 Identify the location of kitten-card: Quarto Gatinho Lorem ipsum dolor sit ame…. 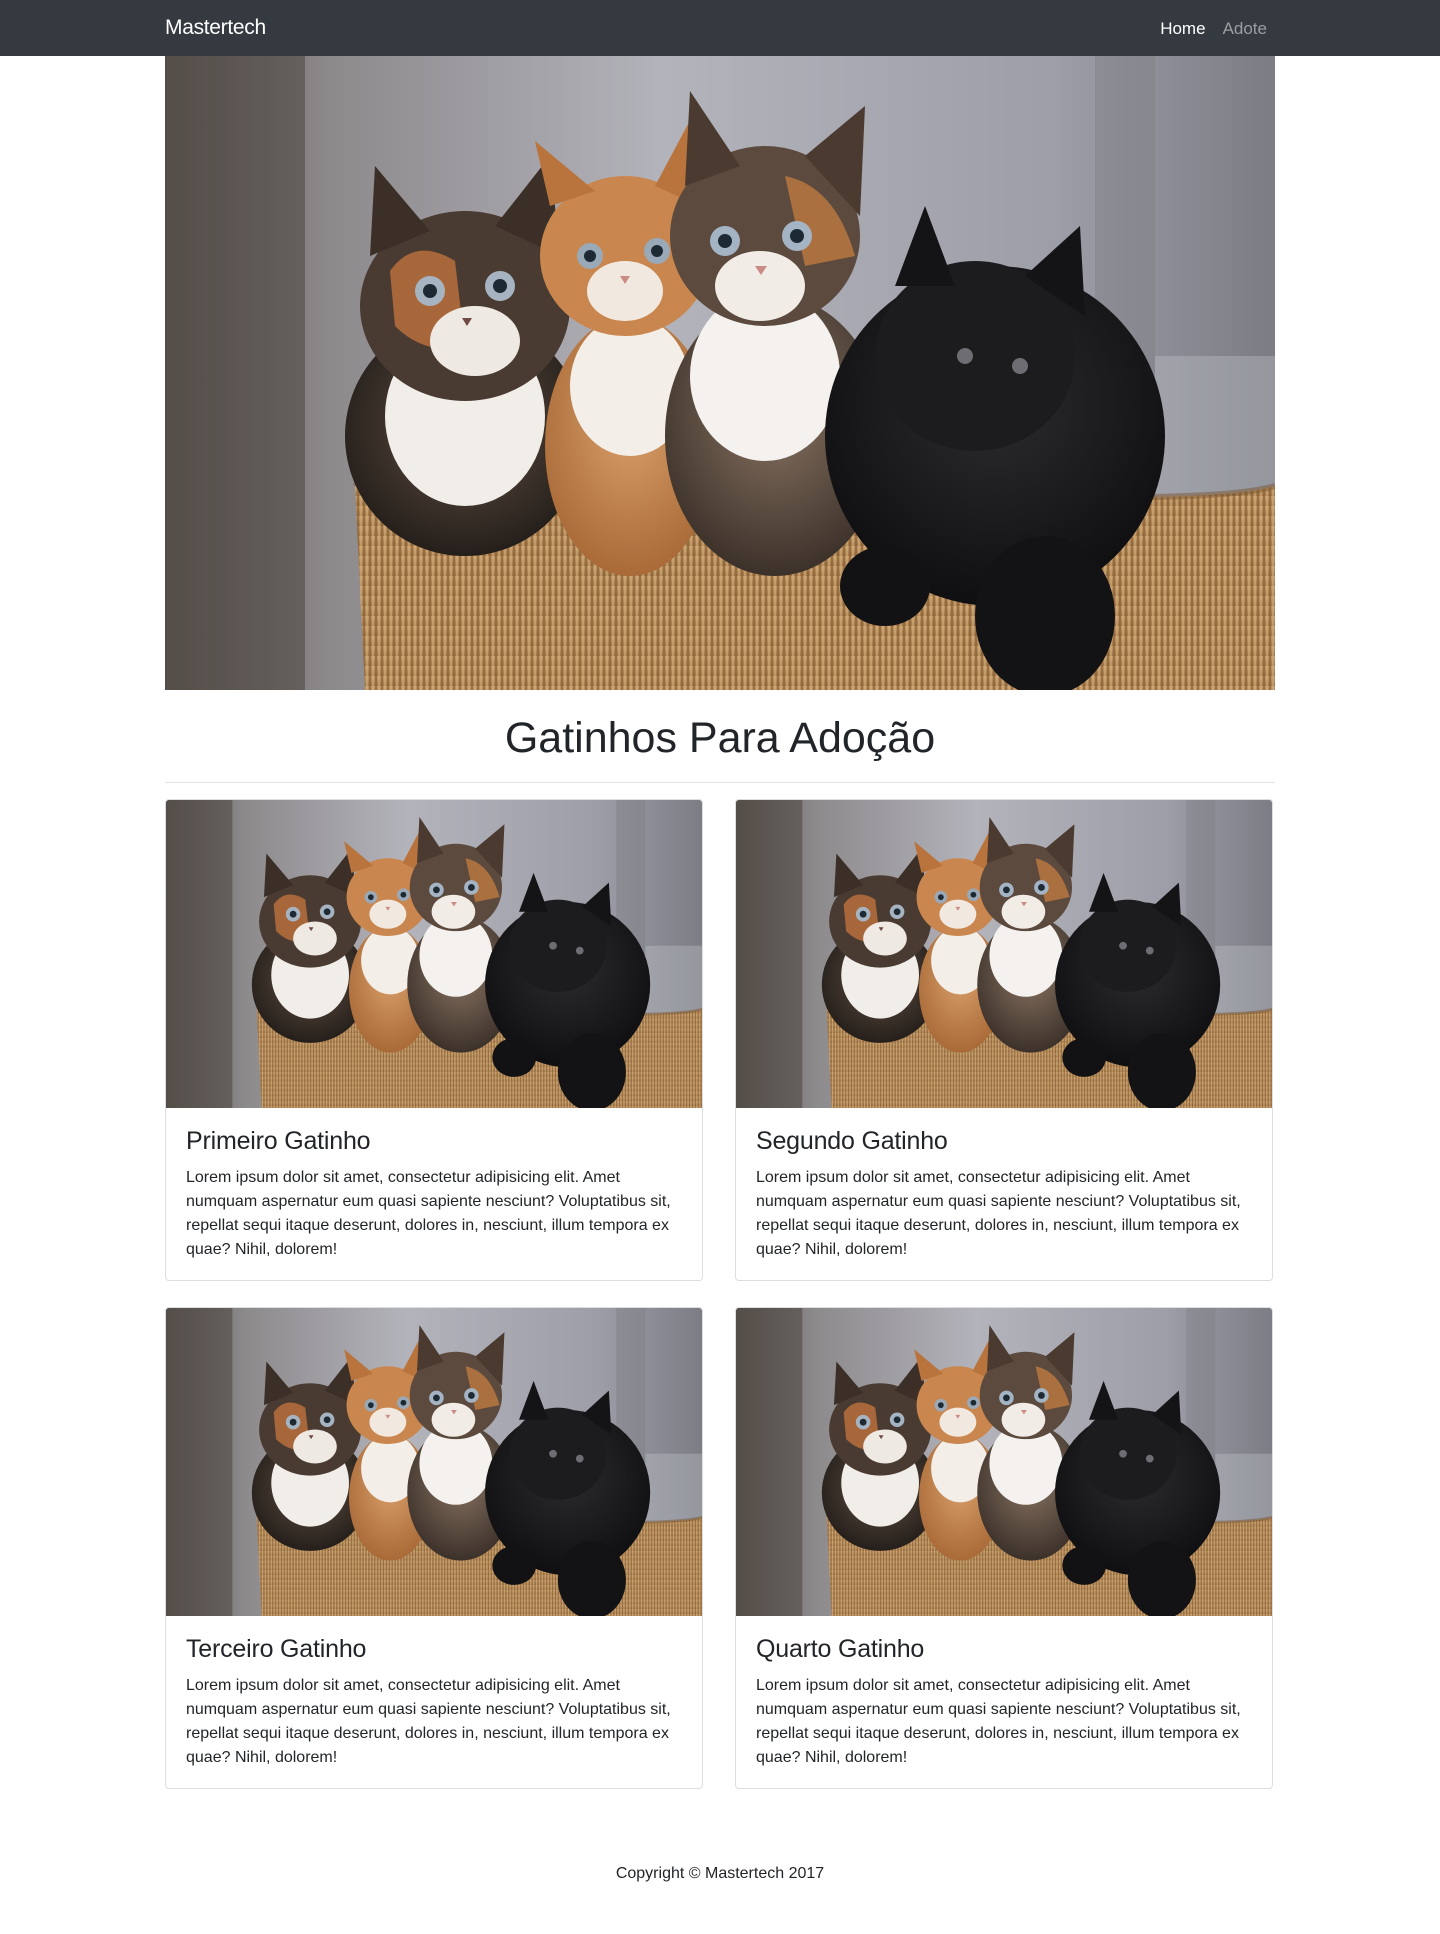
(1004, 1548).